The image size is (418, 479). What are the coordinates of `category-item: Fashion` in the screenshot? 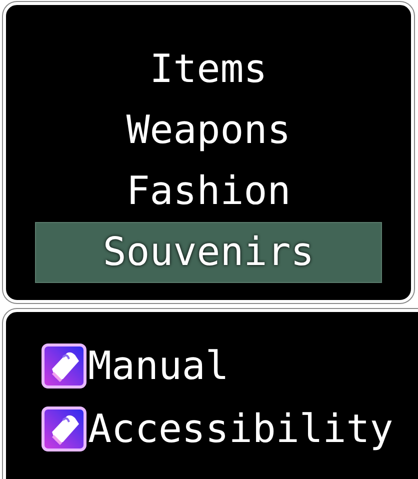 It's located at (208, 191).